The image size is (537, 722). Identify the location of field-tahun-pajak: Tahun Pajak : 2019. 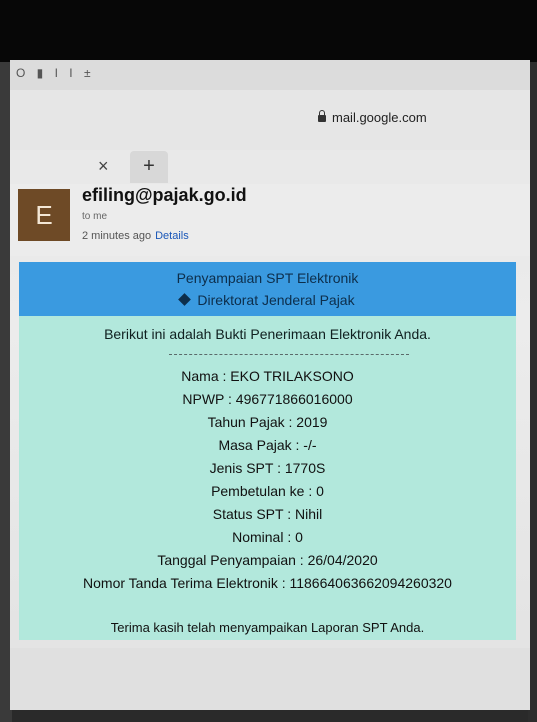
(267, 422).